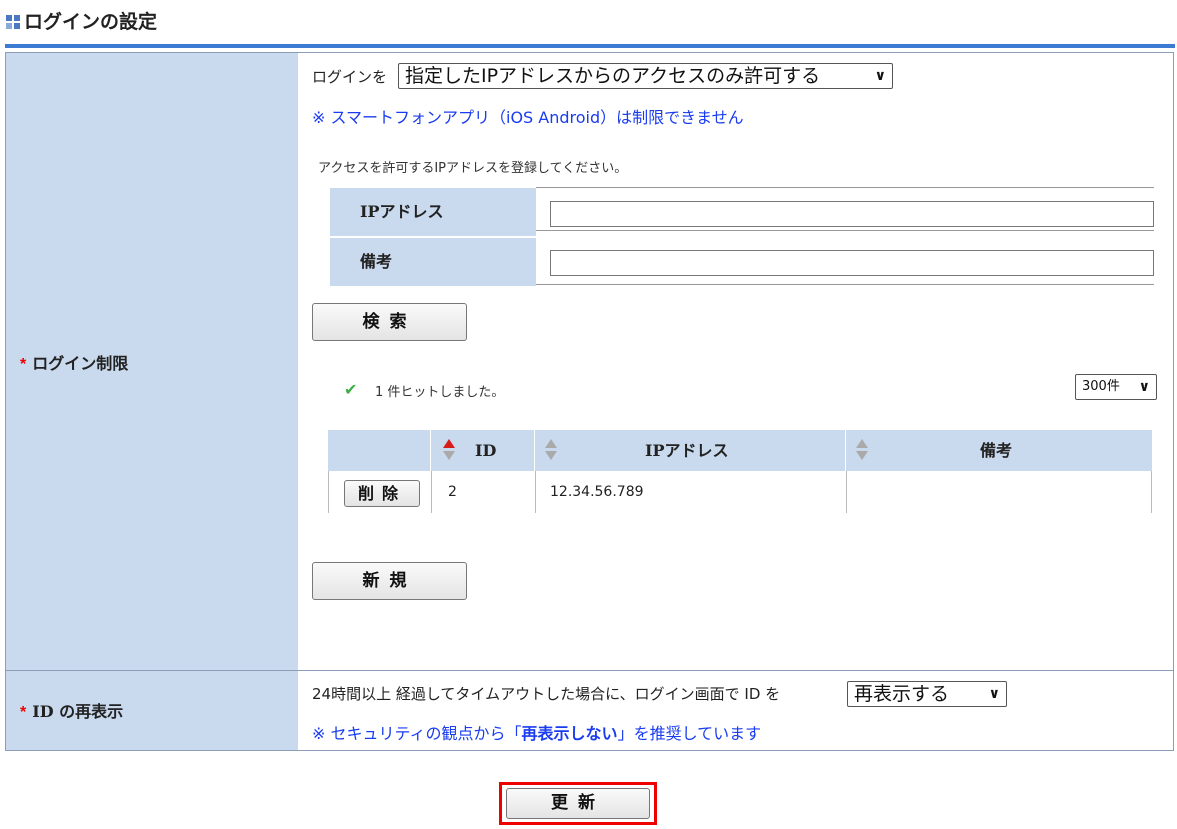  I want to click on delete-button: 削除, so click(382, 493).